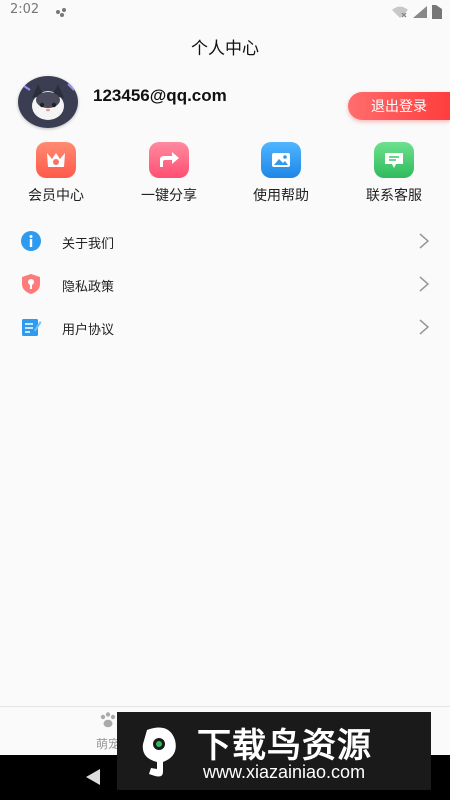 The image size is (450, 800). What do you see at coordinates (88, 244) in the screenshot?
I see `menu-item-label: 关于我们` at bounding box center [88, 244].